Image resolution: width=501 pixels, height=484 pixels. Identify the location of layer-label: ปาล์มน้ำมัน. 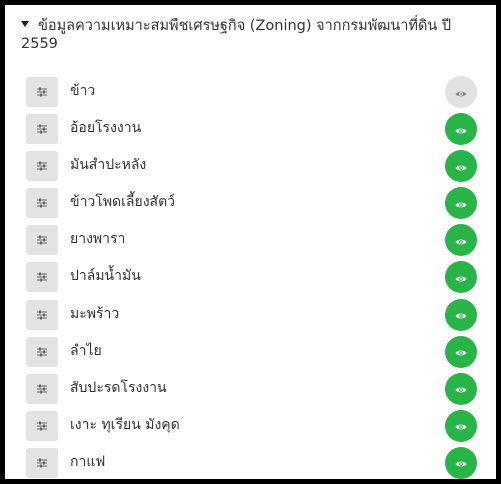
(105, 276).